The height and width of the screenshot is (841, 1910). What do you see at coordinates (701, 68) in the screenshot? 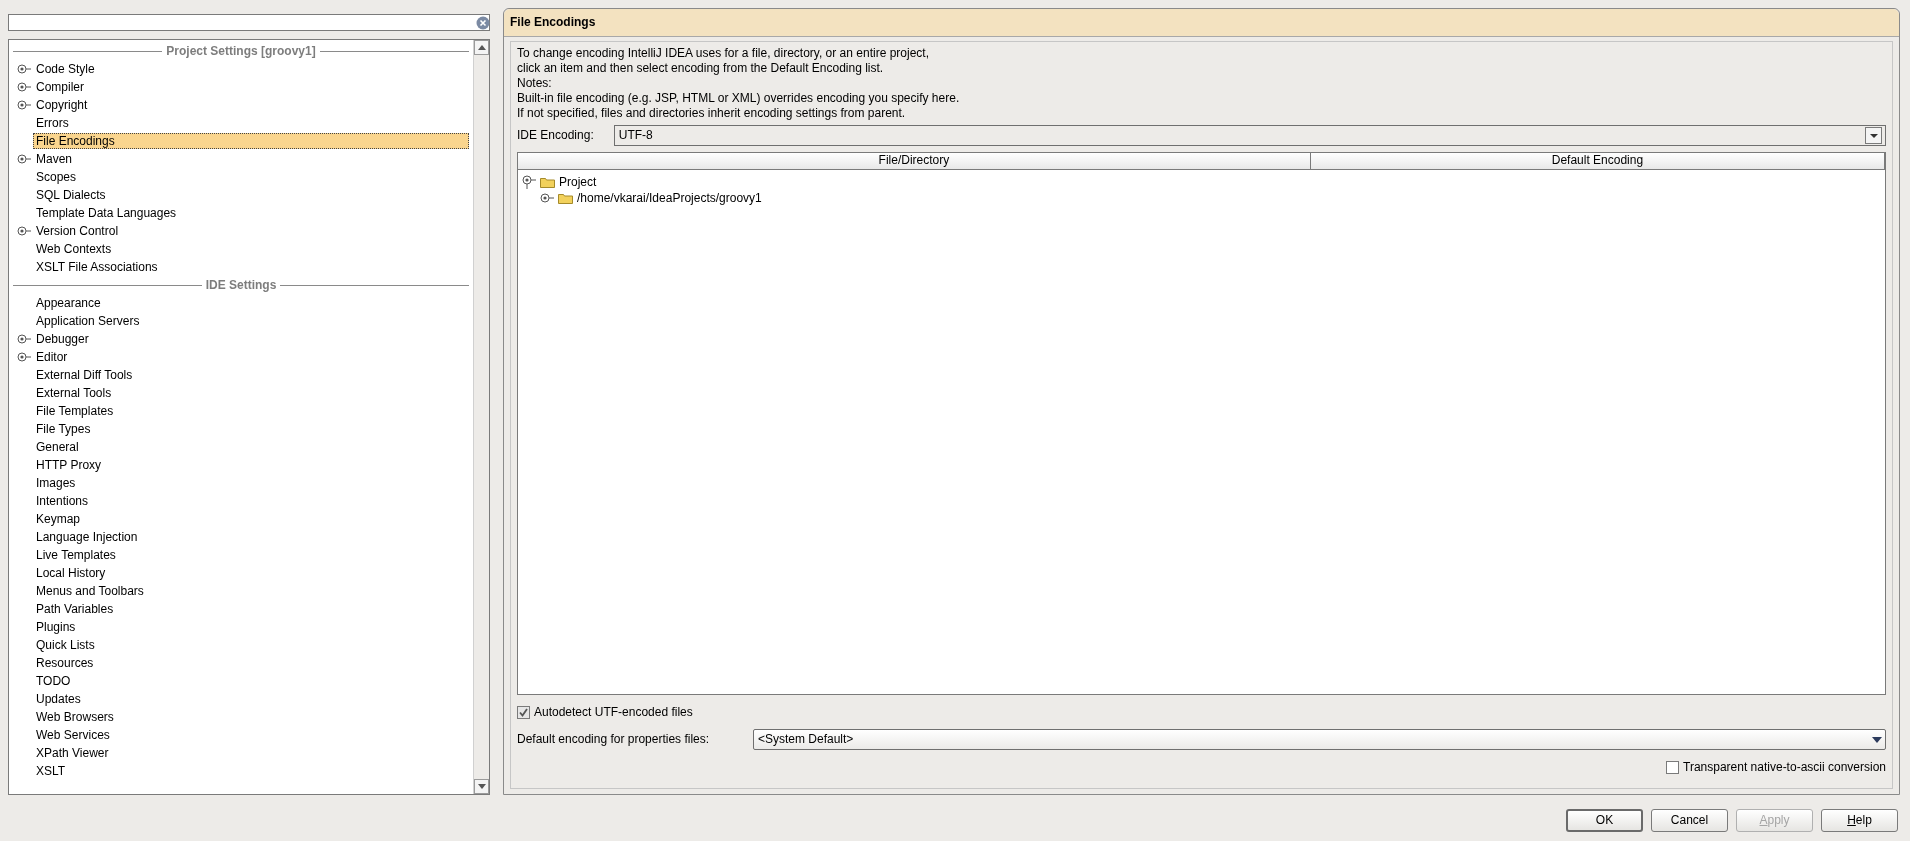
I see `description-line: click an item and then select encoding from the Default Encoding list.` at bounding box center [701, 68].